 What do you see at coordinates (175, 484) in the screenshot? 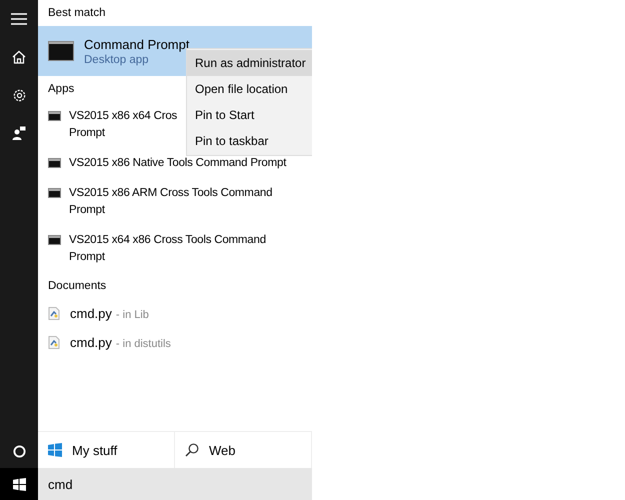
I see `search-field: cmd` at bounding box center [175, 484].